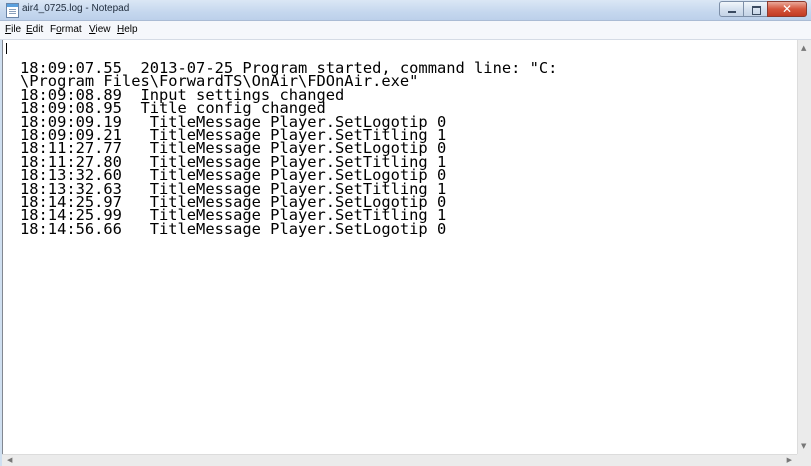  What do you see at coordinates (59, 29) in the screenshot?
I see `menu-access-key: o` at bounding box center [59, 29].